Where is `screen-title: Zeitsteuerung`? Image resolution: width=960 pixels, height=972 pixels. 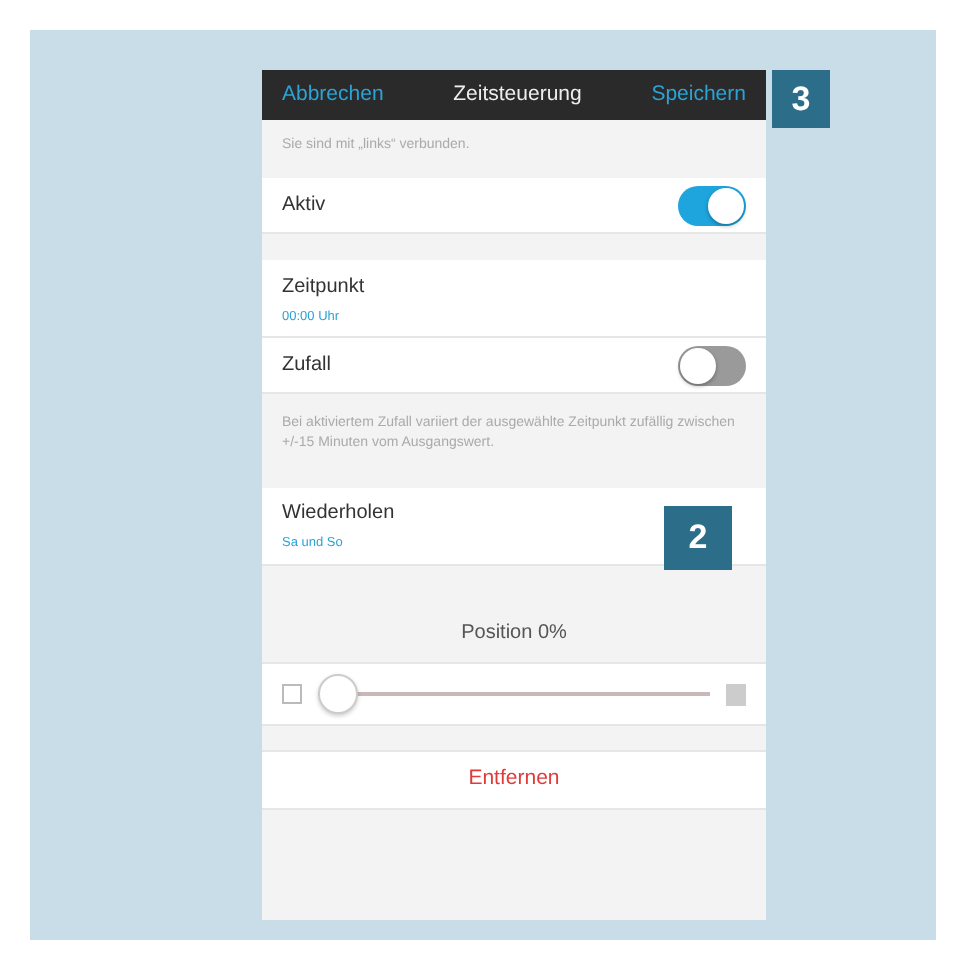 screen-title: Zeitsteuerung is located at coordinates (517, 94).